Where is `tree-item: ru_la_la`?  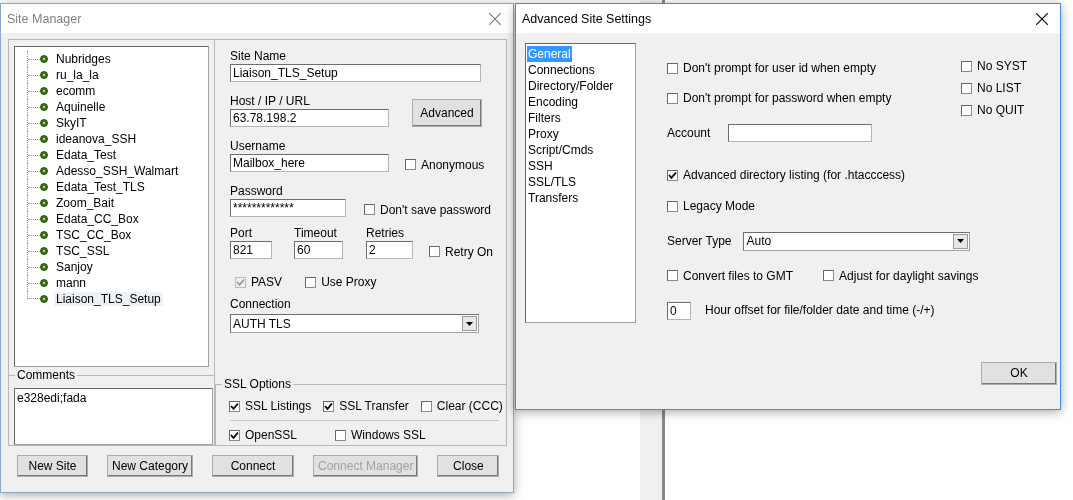 tree-item: ru_la_la is located at coordinates (77, 75).